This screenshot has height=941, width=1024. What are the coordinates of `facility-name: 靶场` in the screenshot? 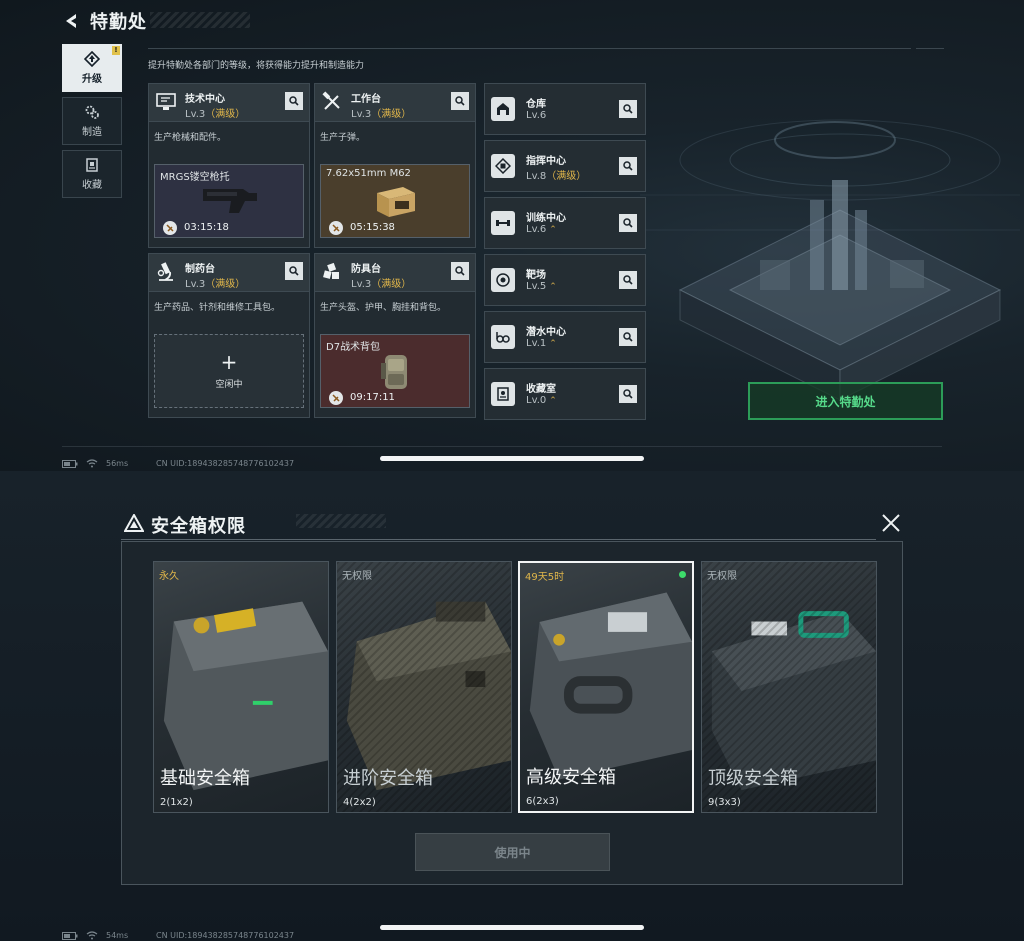 It's located at (536, 275).